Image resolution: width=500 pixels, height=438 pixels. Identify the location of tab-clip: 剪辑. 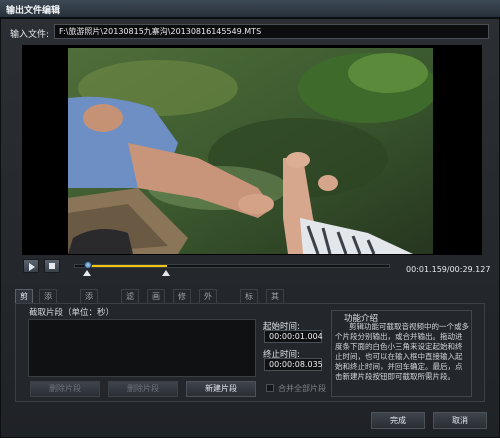
(24, 301).